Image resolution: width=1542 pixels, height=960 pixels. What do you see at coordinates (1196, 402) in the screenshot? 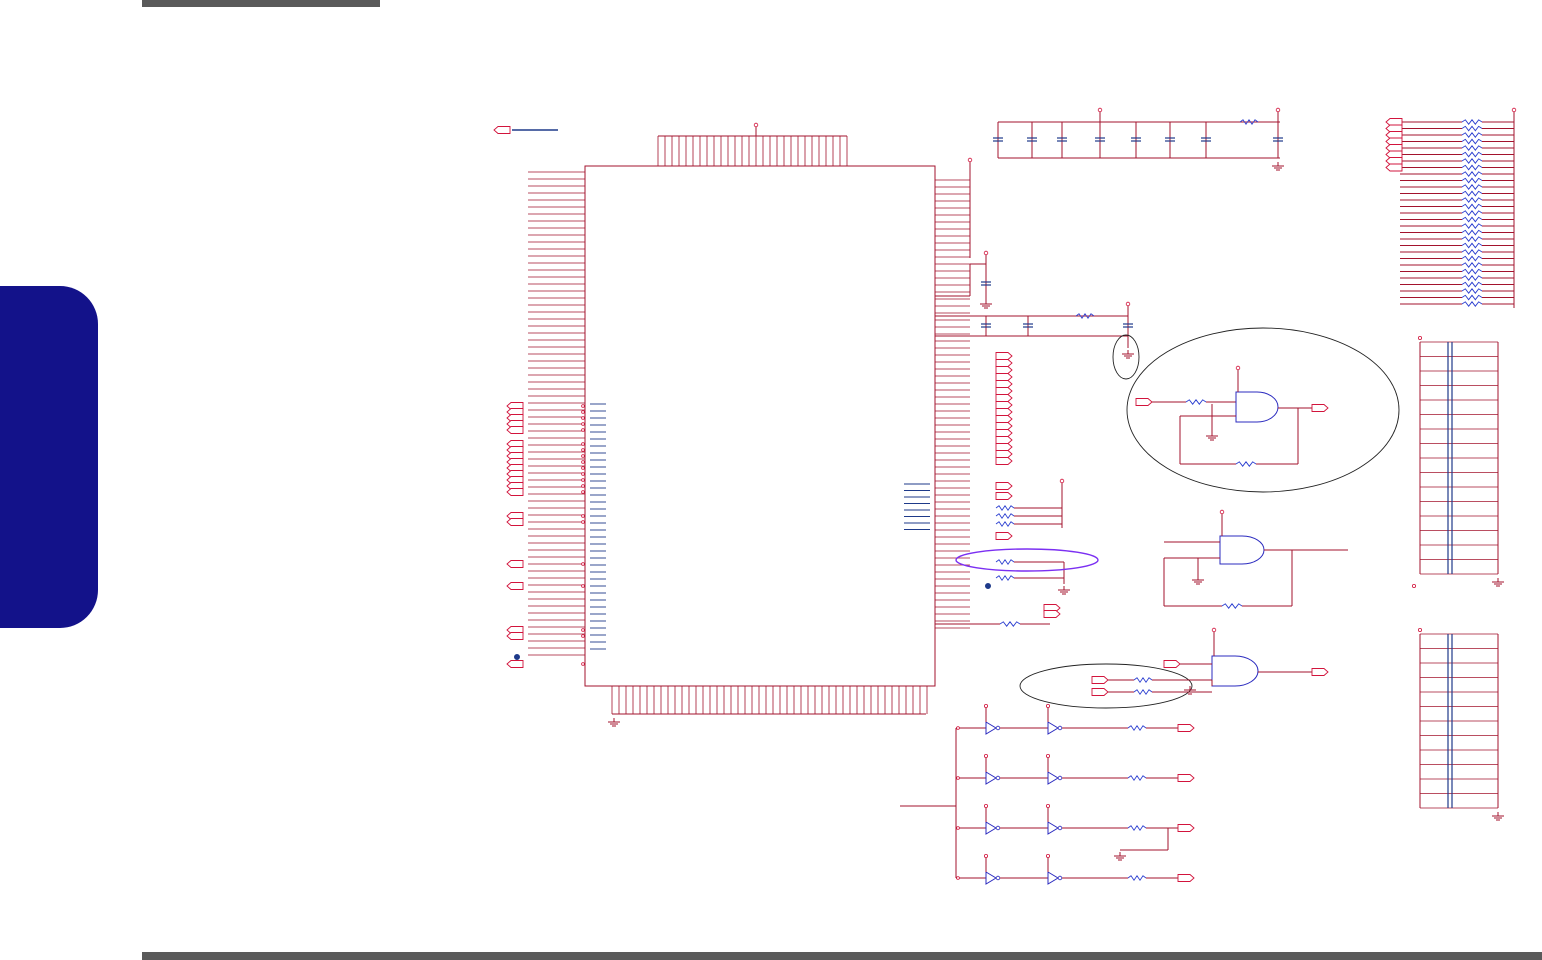
I see `logic-resistor` at bounding box center [1196, 402].